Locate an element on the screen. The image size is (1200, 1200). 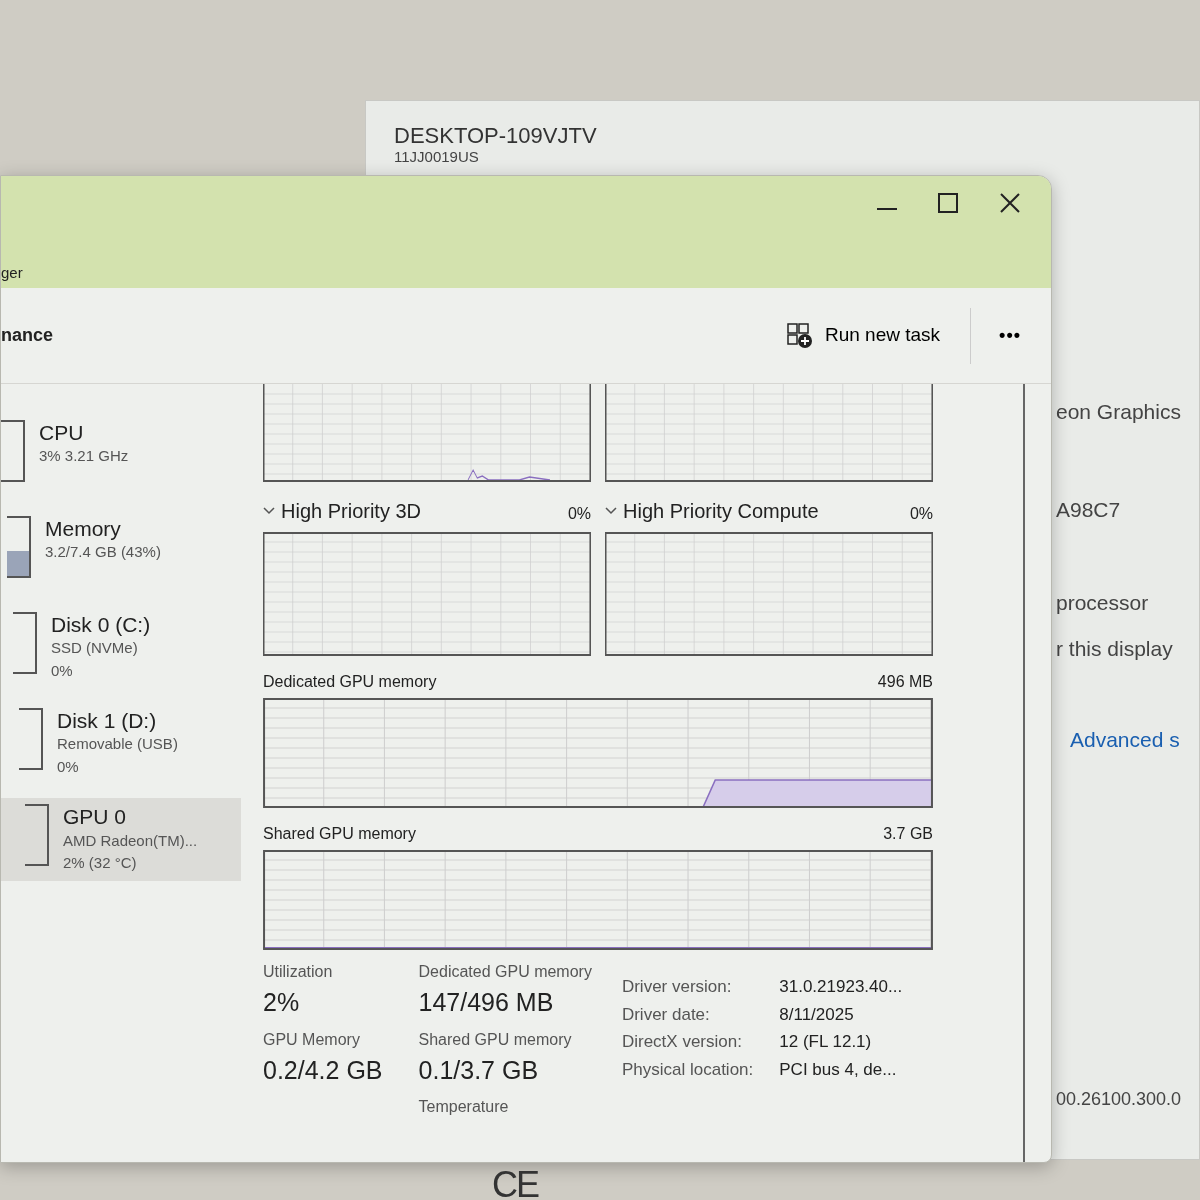
graph-label: Dedicated GPU memory is located at coordinates (350, 682).